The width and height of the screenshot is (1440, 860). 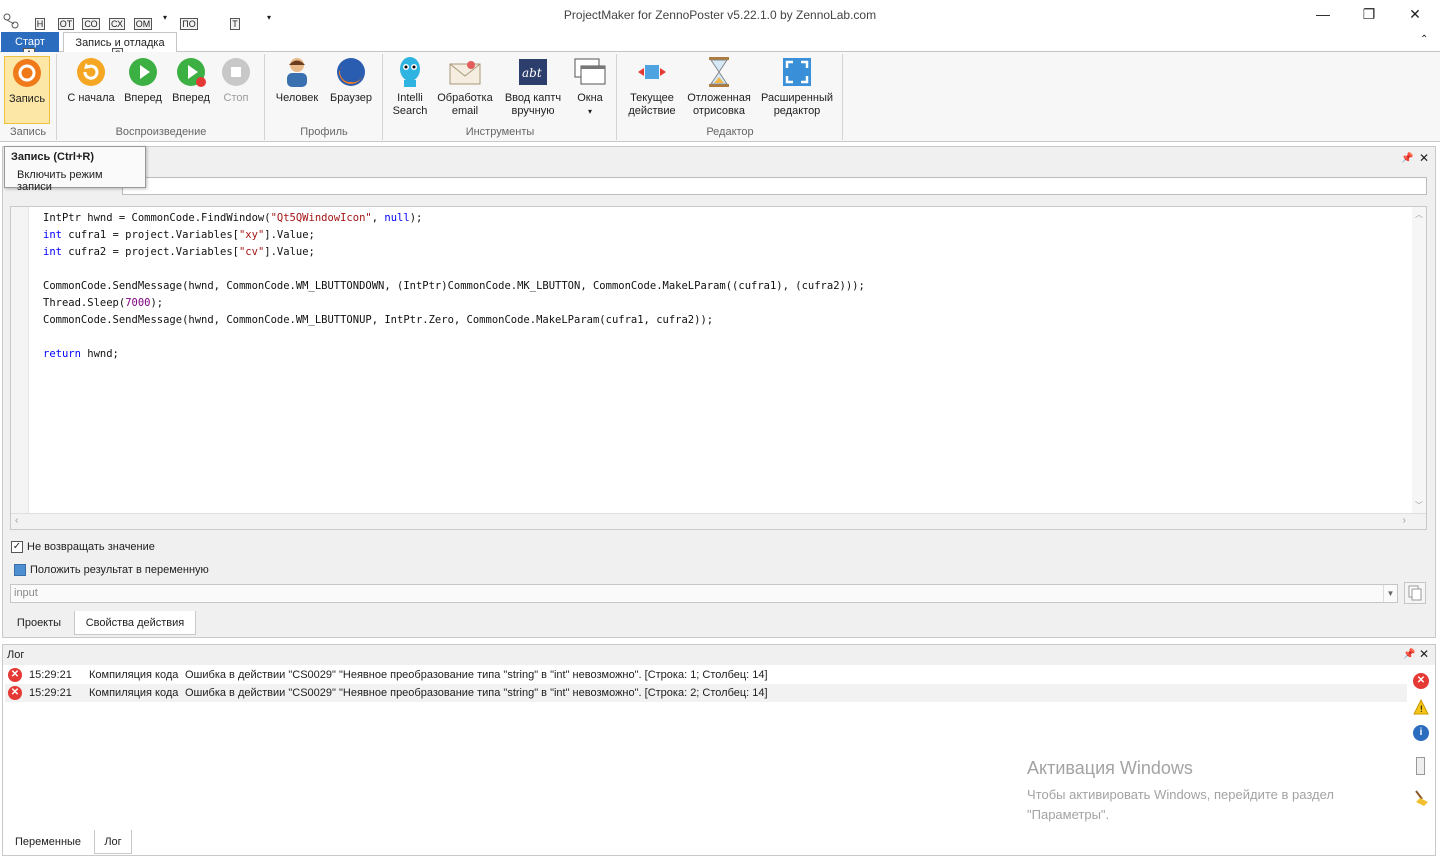 What do you see at coordinates (652, 98) in the screenshot?
I see `current-action-label-1: Текущее` at bounding box center [652, 98].